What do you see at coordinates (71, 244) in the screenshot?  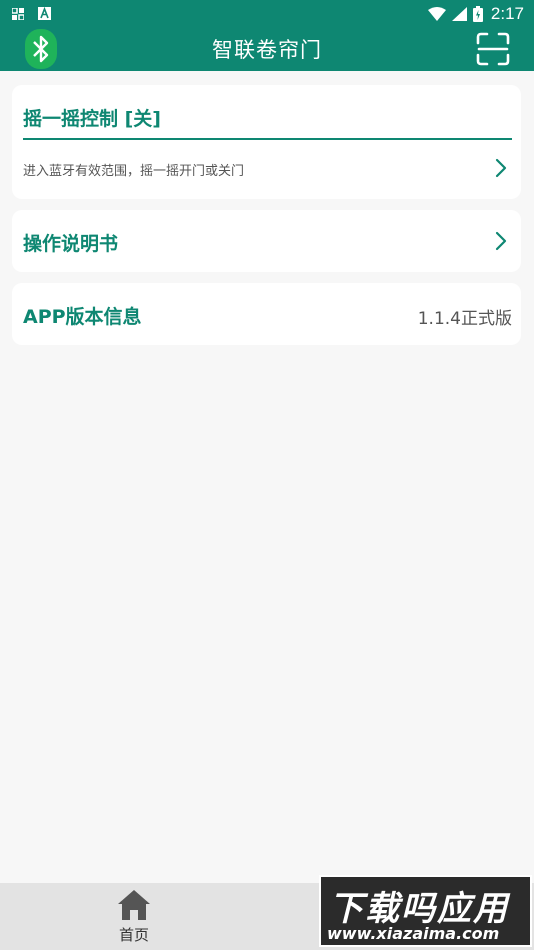 I see `manual-label: 操作说明书` at bounding box center [71, 244].